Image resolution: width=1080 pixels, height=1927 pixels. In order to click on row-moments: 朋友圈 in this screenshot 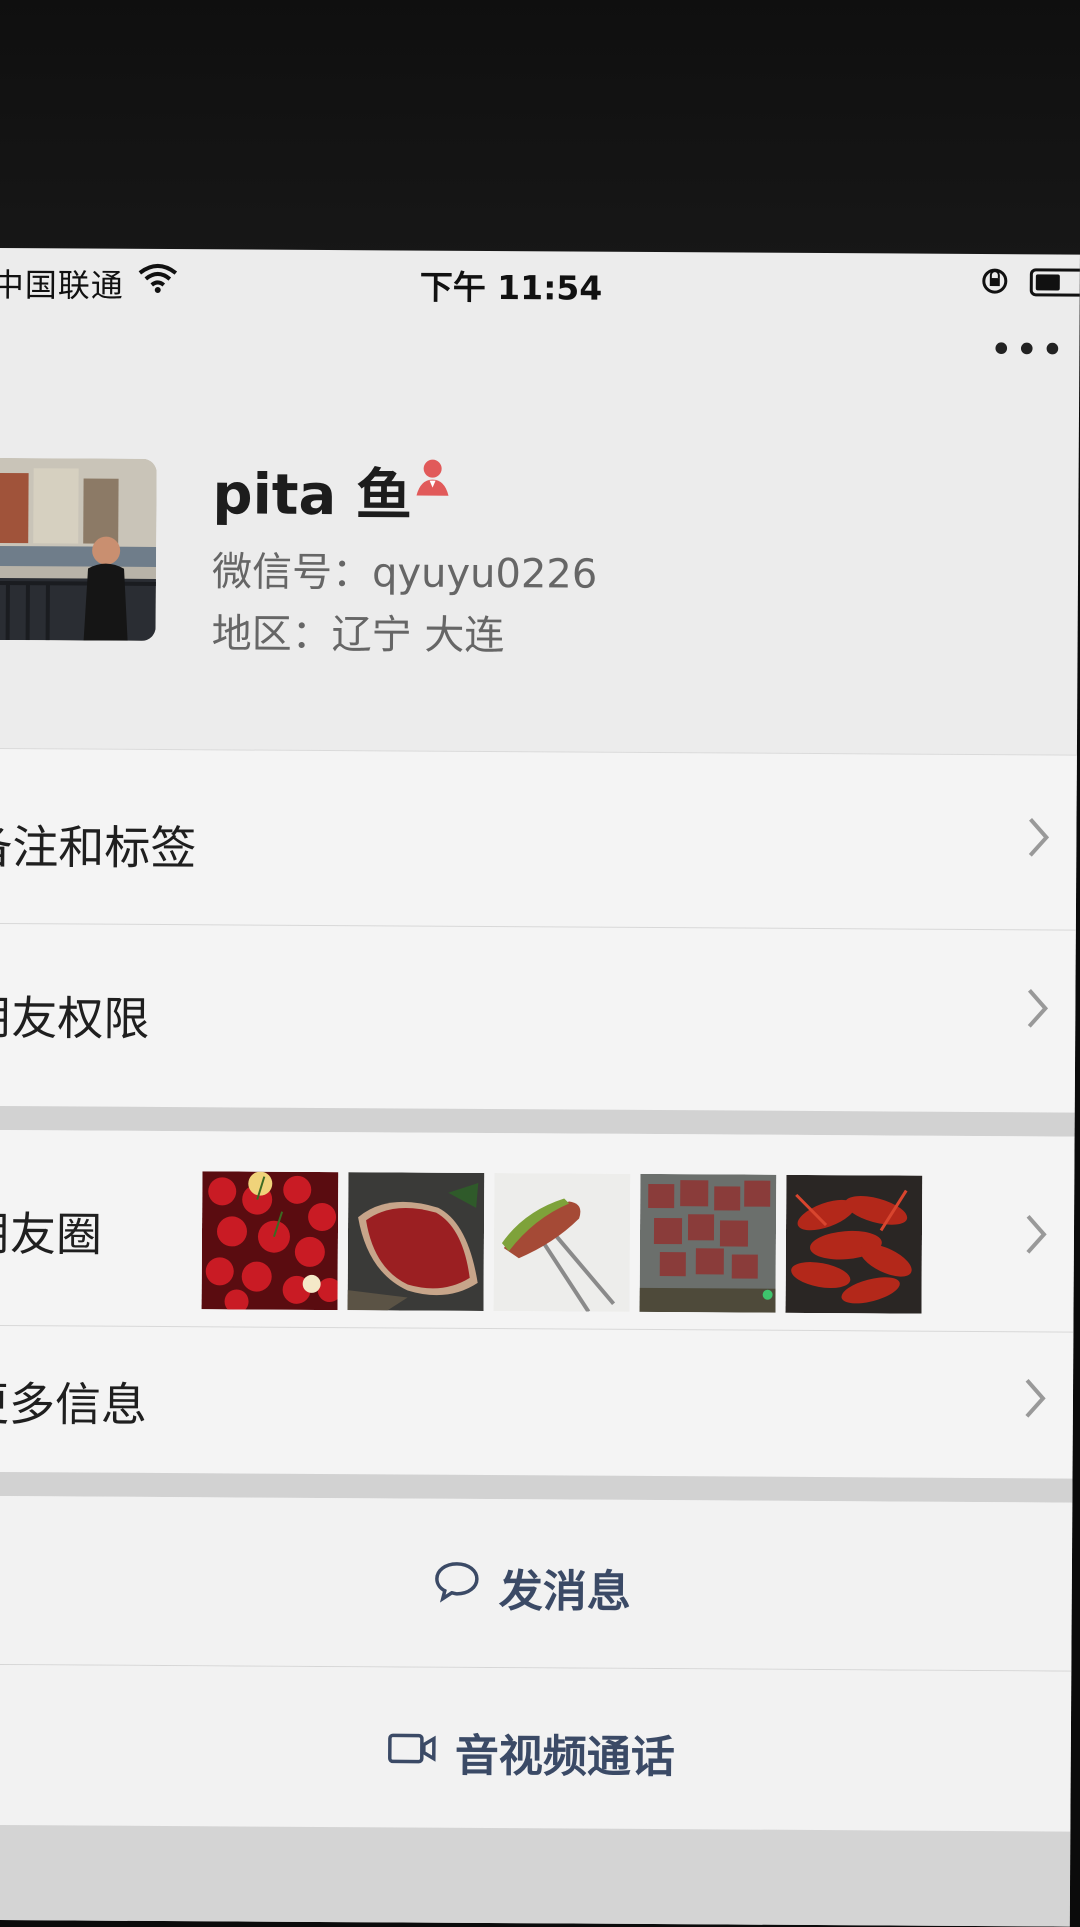, I will do `click(537, 1231)`.